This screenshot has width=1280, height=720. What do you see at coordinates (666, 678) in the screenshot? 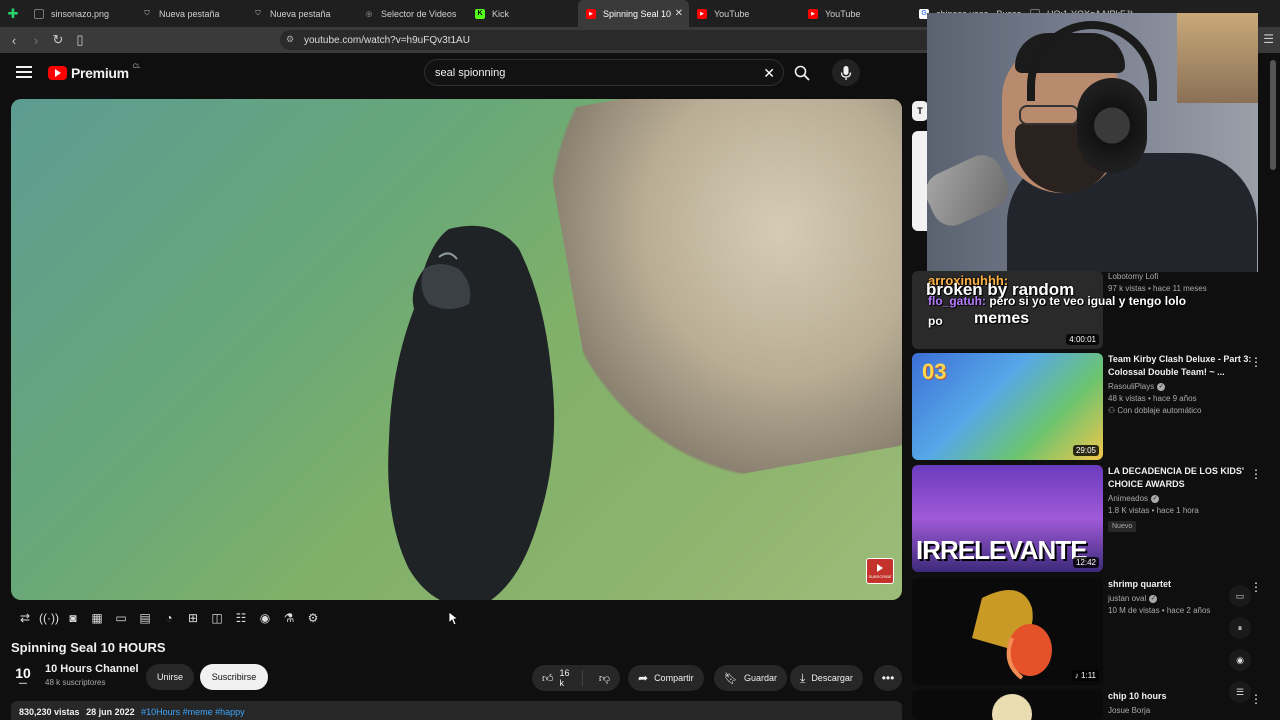
I see `share-button: ➦ Compartir` at bounding box center [666, 678].